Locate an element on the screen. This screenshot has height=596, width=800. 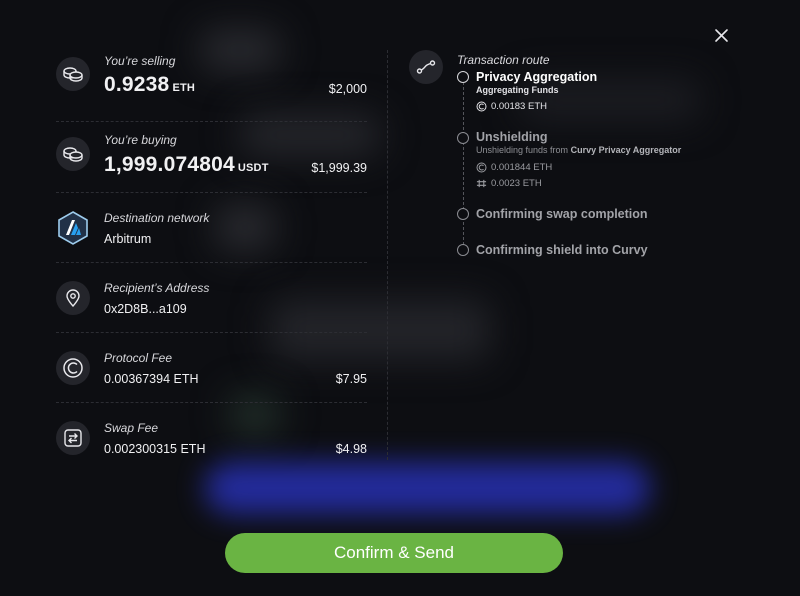
step-sub: Aggregating Funds is located at coordinates (517, 90).